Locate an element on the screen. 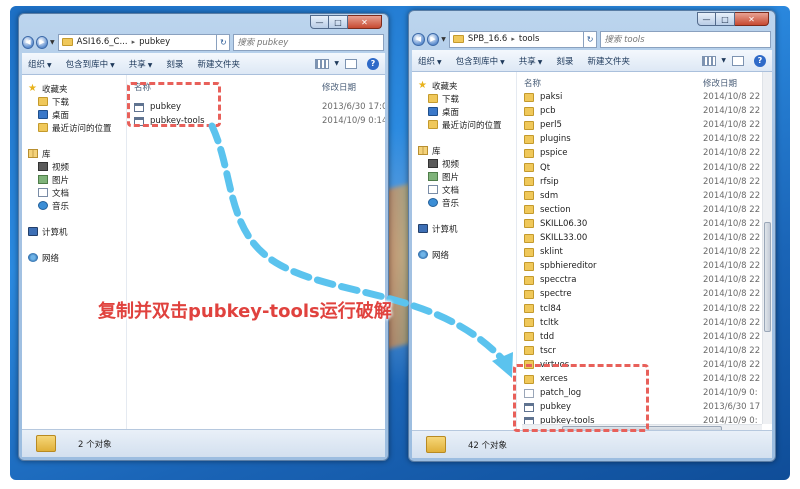 This screenshot has width=800, height=489. annotation-caption: 复制并双击pubkey-tools运行破解 is located at coordinates (245, 311).